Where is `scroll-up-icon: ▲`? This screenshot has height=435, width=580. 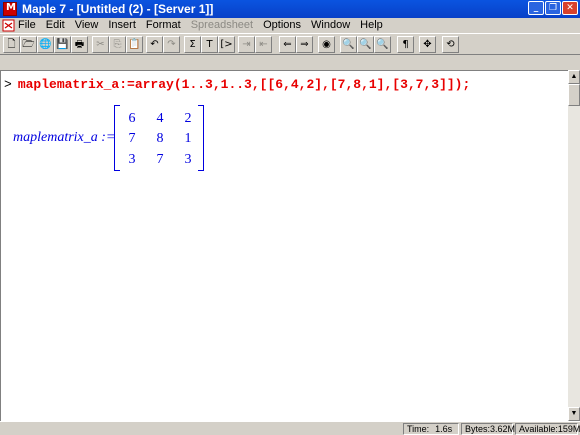 scroll-up-icon: ▲ is located at coordinates (574, 77).